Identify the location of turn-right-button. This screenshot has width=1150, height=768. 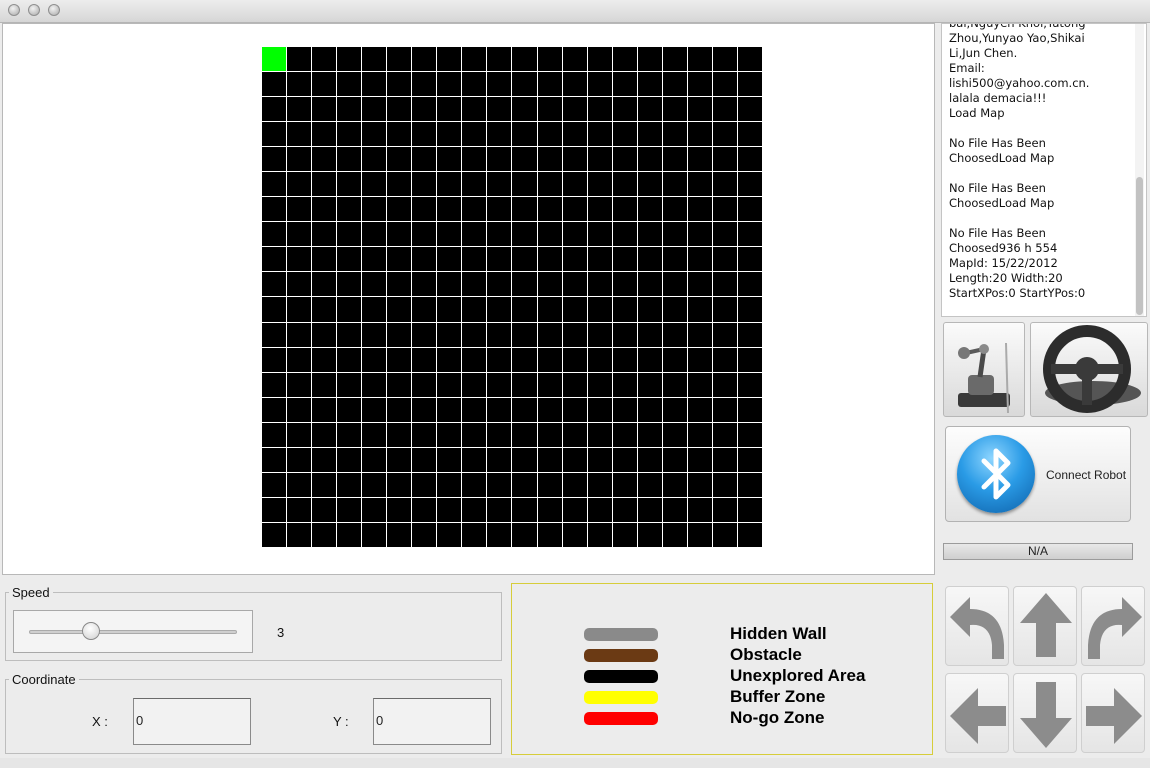
(1113, 626).